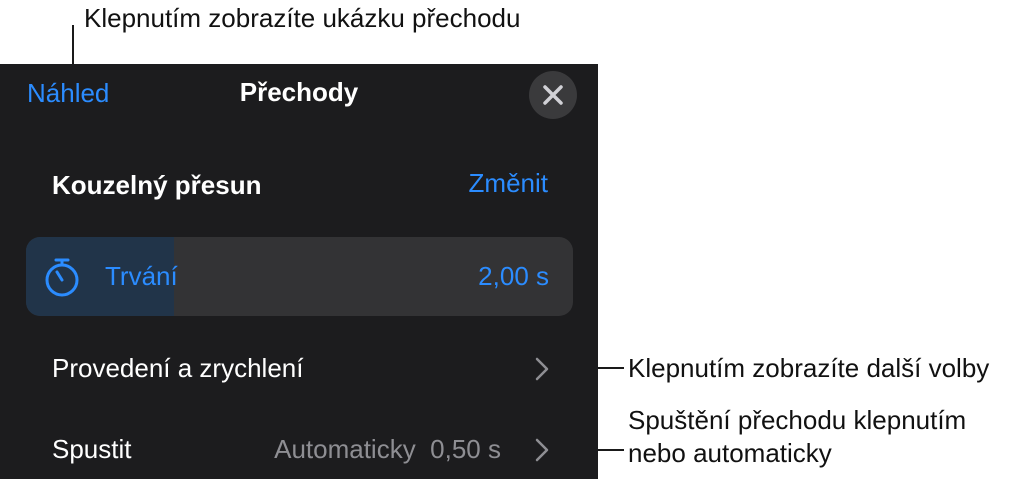  What do you see at coordinates (141, 276) in the screenshot?
I see `duration-label: Trvání` at bounding box center [141, 276].